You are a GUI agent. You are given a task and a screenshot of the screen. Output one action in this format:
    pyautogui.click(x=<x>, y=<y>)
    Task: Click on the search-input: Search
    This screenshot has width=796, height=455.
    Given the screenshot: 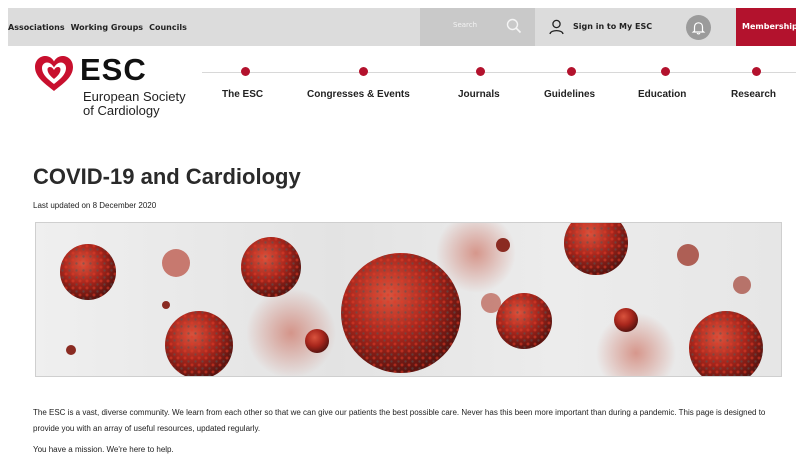 What is the action you would take?
    pyautogui.click(x=477, y=27)
    